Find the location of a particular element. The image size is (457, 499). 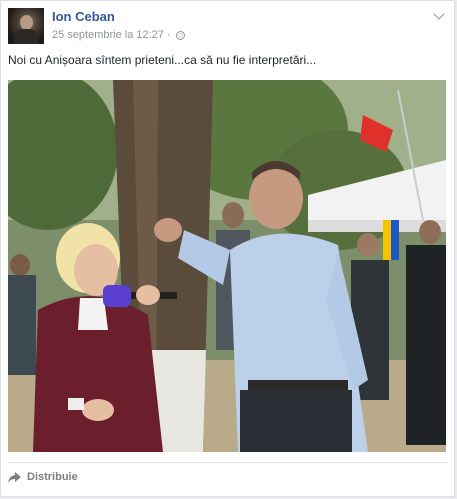

chevron-down-icon is located at coordinates (439, 14).